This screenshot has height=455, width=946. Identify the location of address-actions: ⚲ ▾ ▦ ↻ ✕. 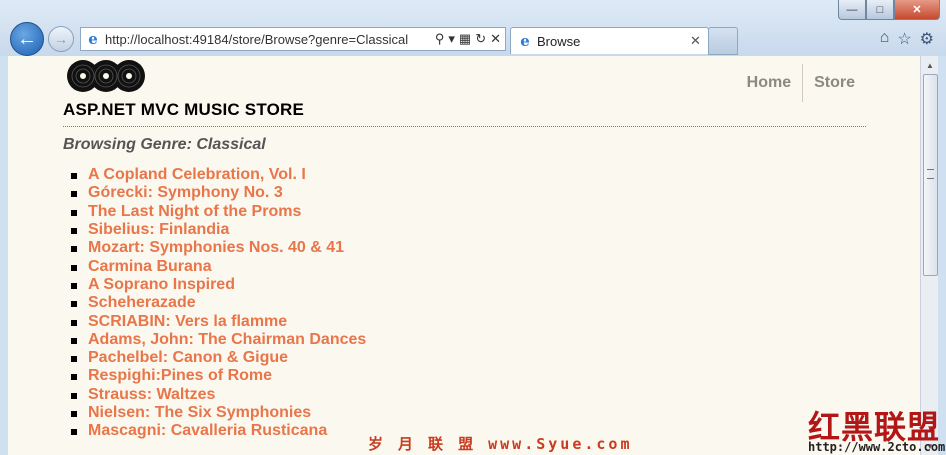
(470, 39).